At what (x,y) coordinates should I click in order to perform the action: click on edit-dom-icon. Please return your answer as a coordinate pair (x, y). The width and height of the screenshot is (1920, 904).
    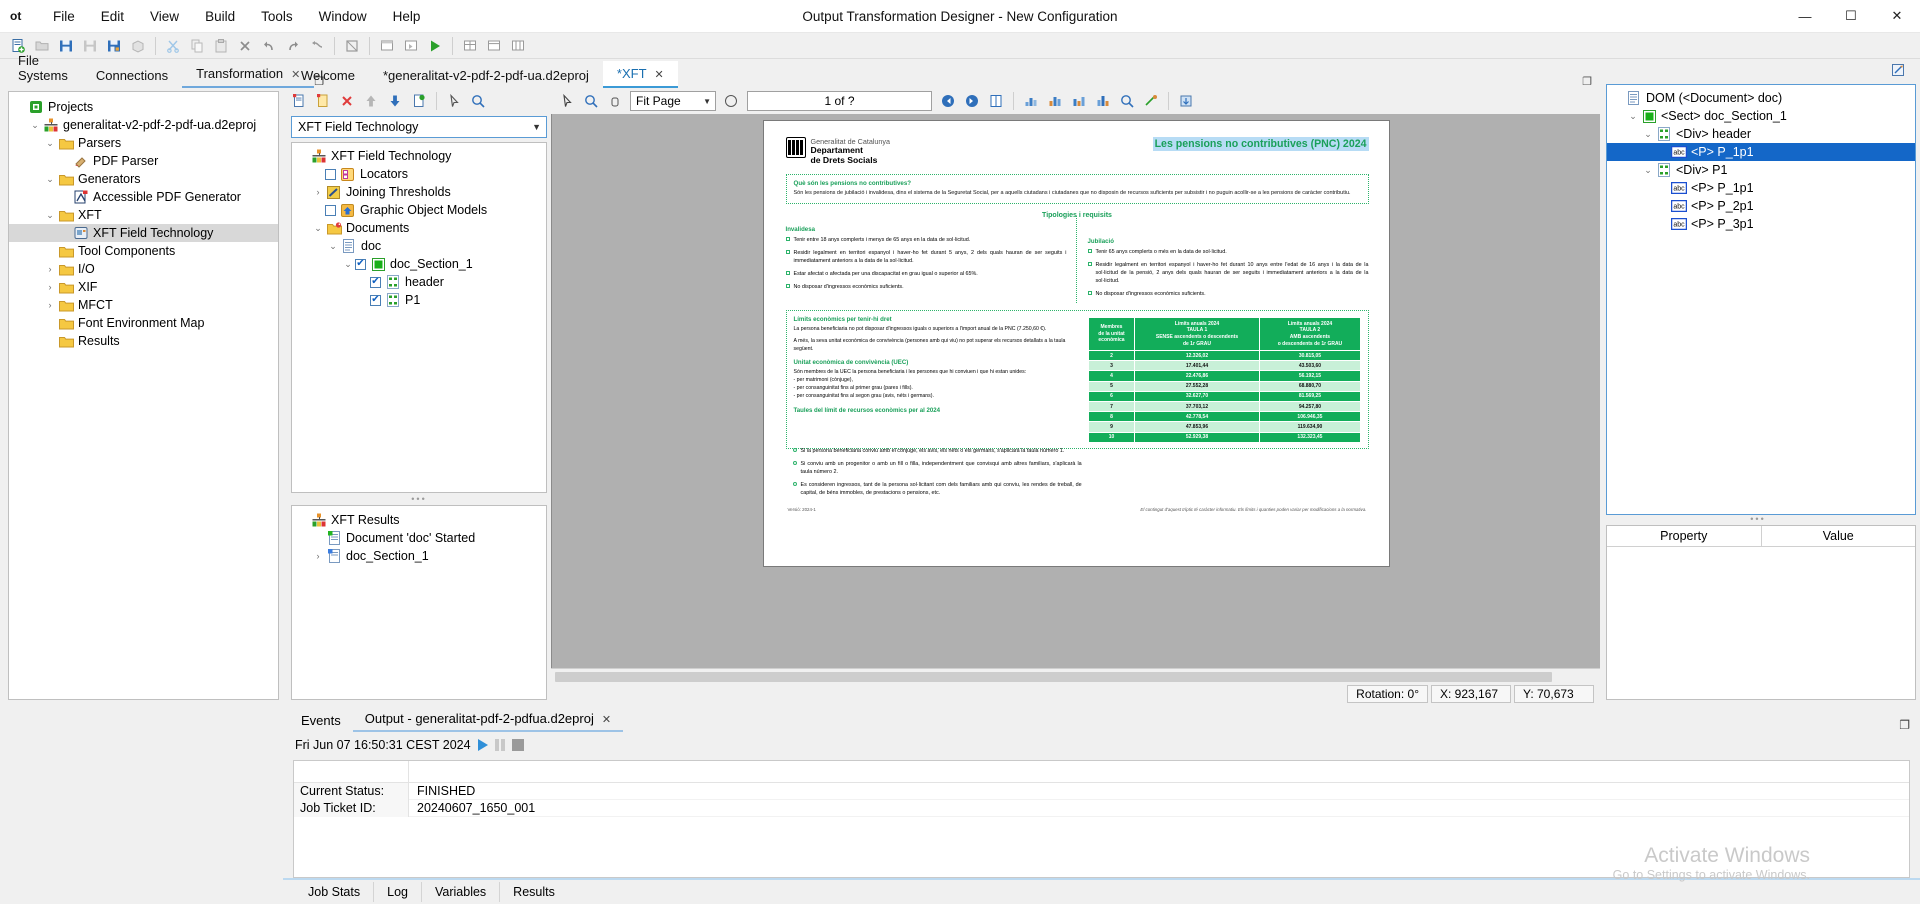
    Looking at the image, I should click on (1898, 70).